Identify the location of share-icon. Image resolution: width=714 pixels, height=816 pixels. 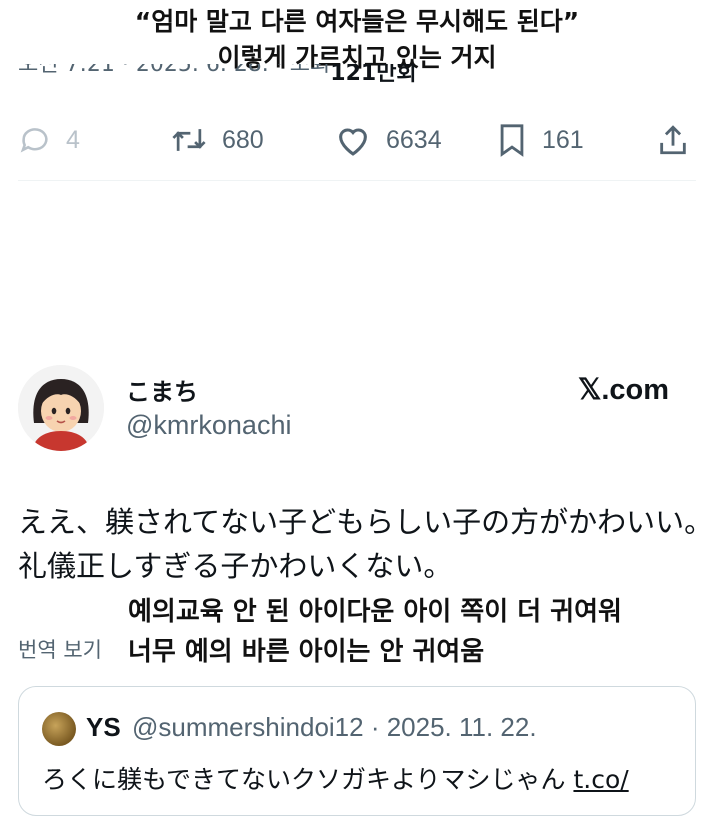
(673, 140).